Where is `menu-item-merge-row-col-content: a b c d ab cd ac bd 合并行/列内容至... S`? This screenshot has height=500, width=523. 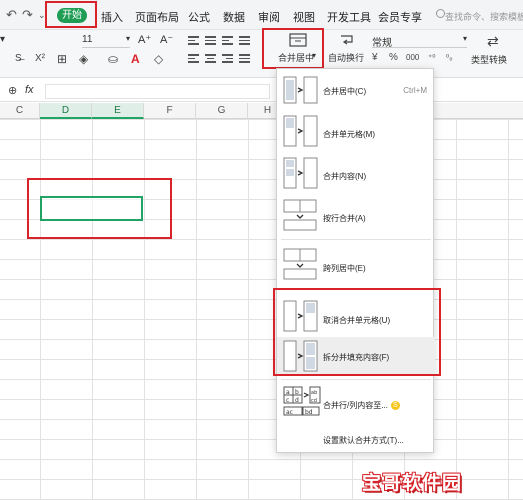
menu-item-merge-row-col-content: a b c d ab cd ac bd 合并行/列内容至... S is located at coordinates (356, 405).